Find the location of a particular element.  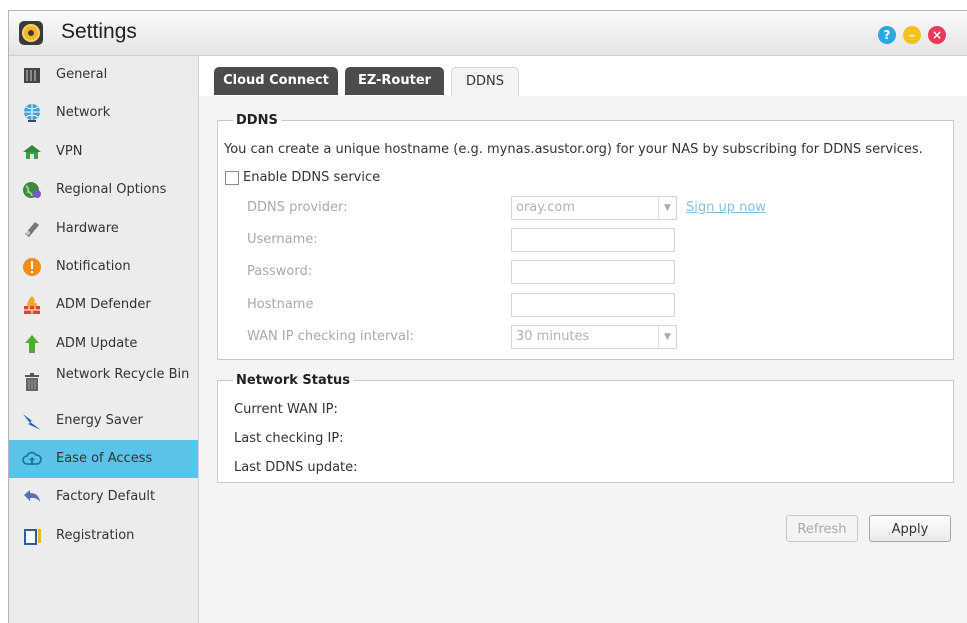

title-bar: Settings ? – × is located at coordinates (488, 33).